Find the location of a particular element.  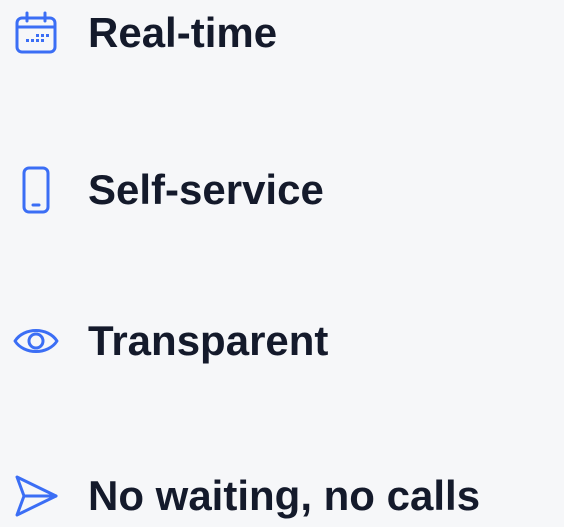

feature-transparent: Transparent is located at coordinates (170, 341).